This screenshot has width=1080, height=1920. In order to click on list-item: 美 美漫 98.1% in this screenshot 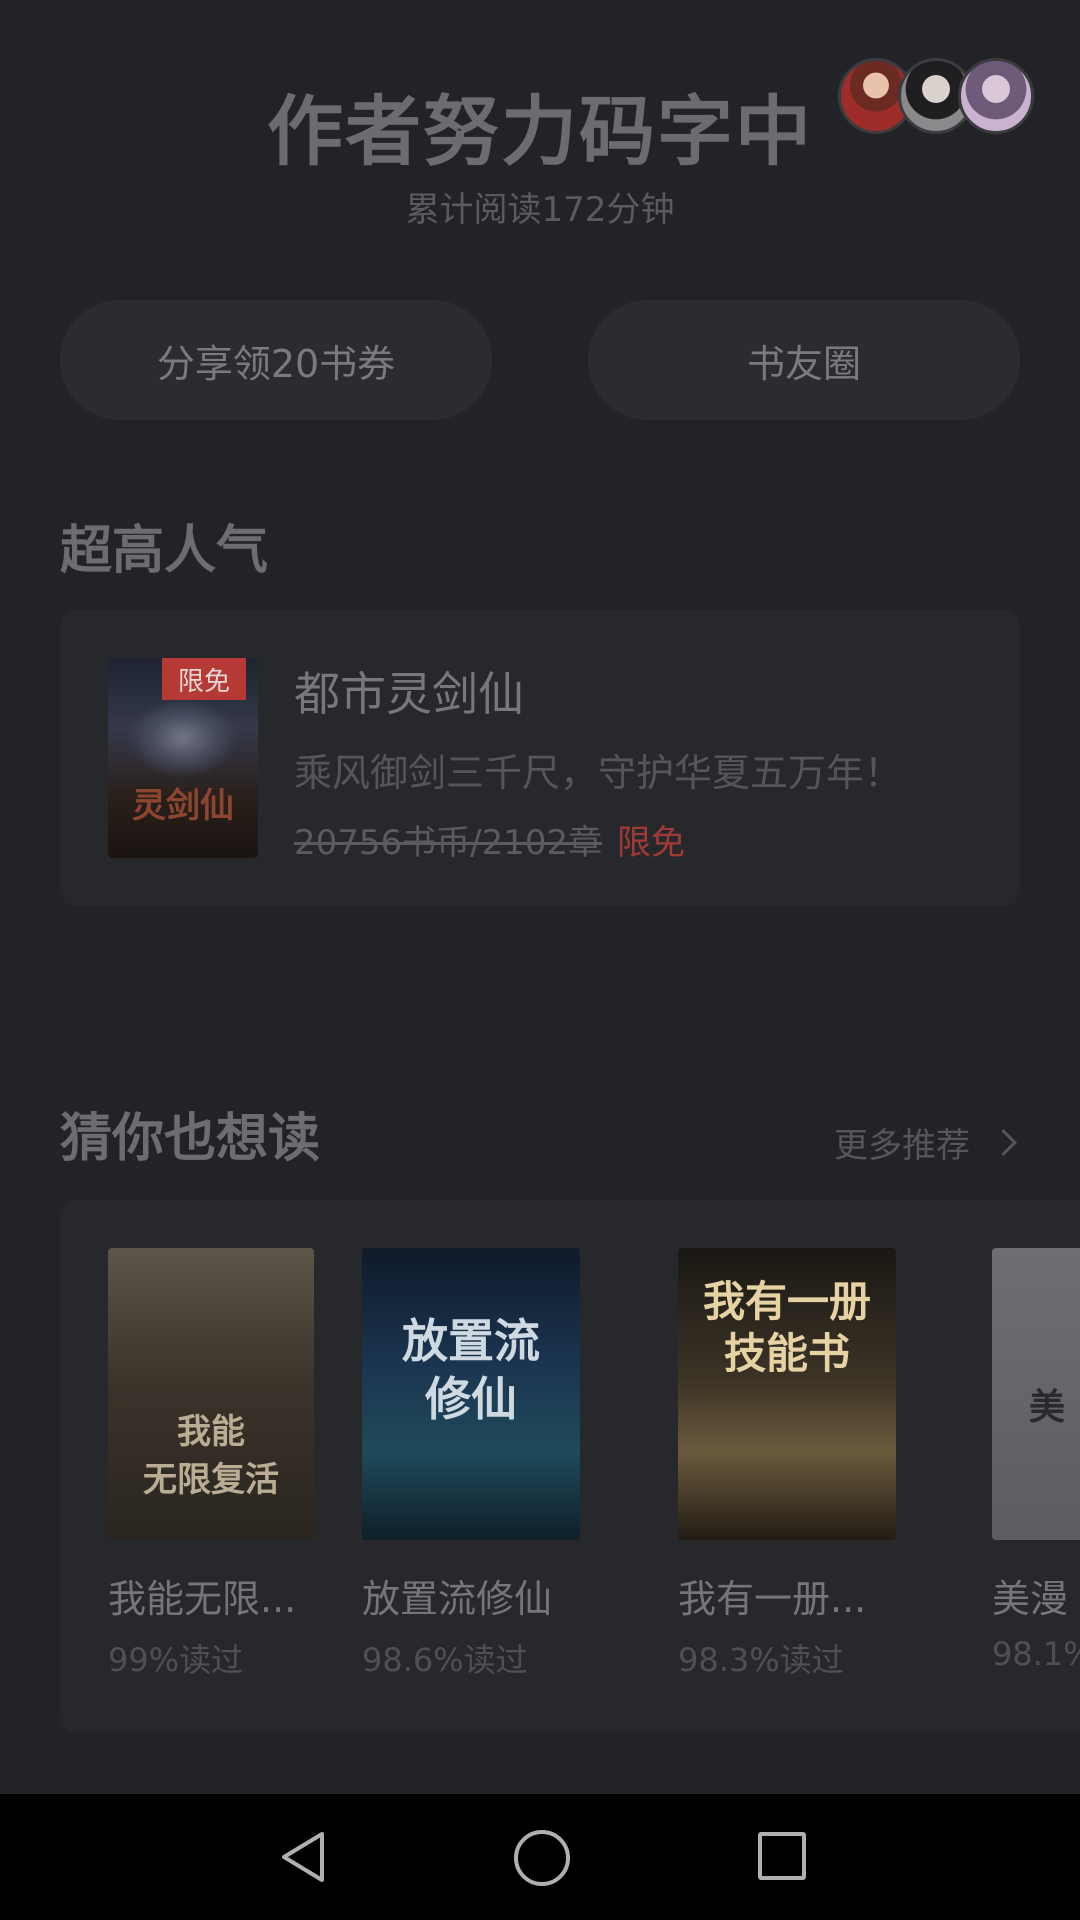, I will do `click(1036, 1460)`.